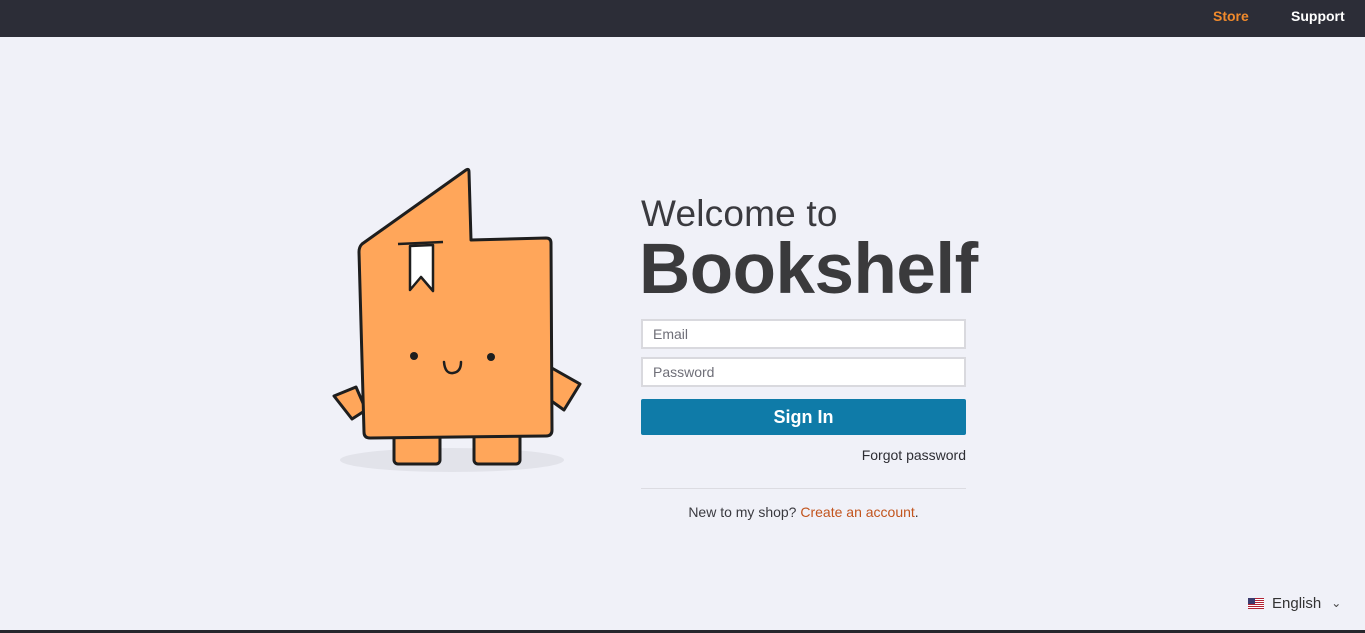  I want to click on bookshelf-mascot-icon, so click(457, 319).